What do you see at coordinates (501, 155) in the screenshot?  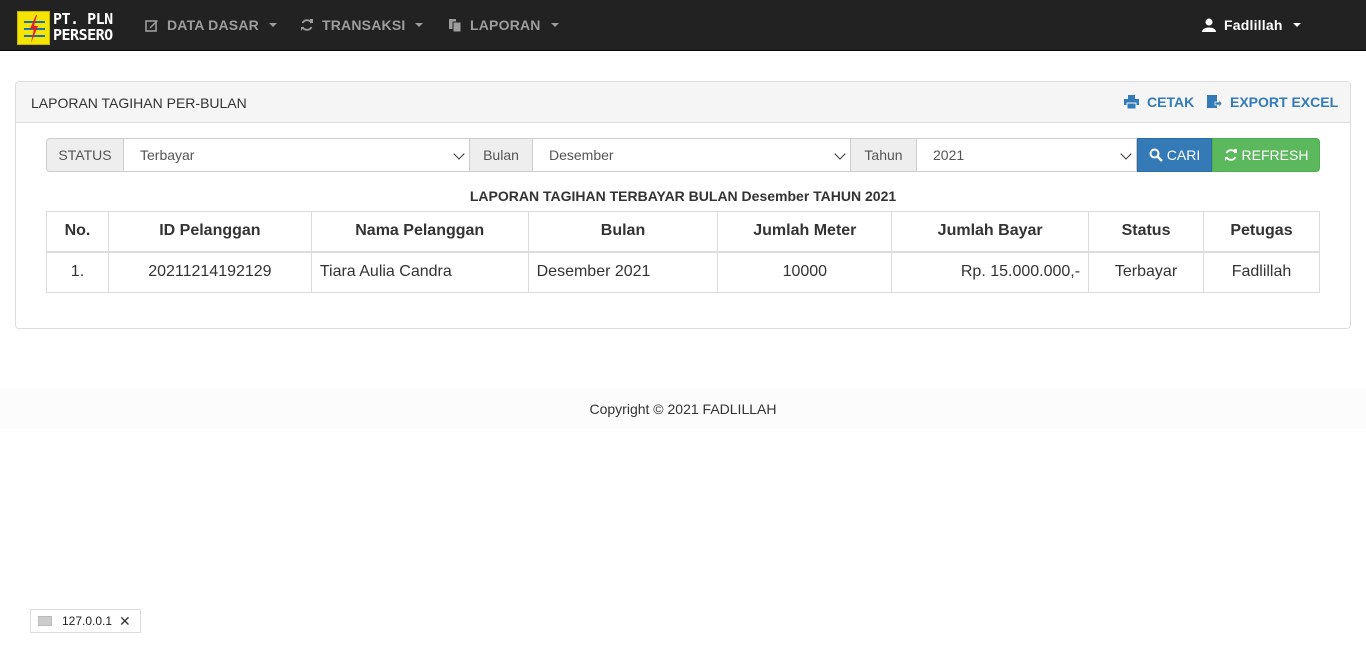 I see `month-addon: Bulan` at bounding box center [501, 155].